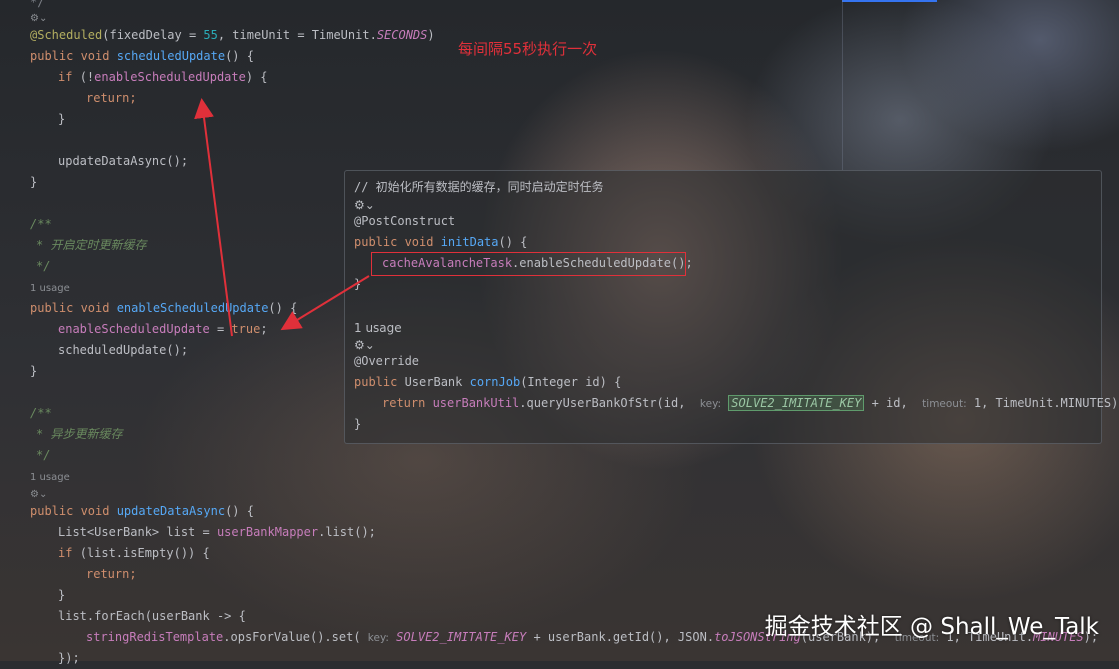 The image size is (1119, 669). Describe the element at coordinates (931, 627) in the screenshot. I see `watermark: 掘金技术社区 @ Shall_We_Talk` at that location.